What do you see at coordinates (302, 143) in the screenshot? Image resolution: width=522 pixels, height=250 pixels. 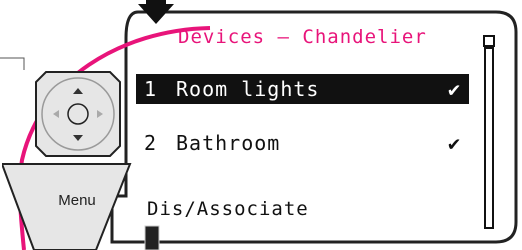 I see `list-item-bathroom: 2 Bathroom ✔` at bounding box center [302, 143].